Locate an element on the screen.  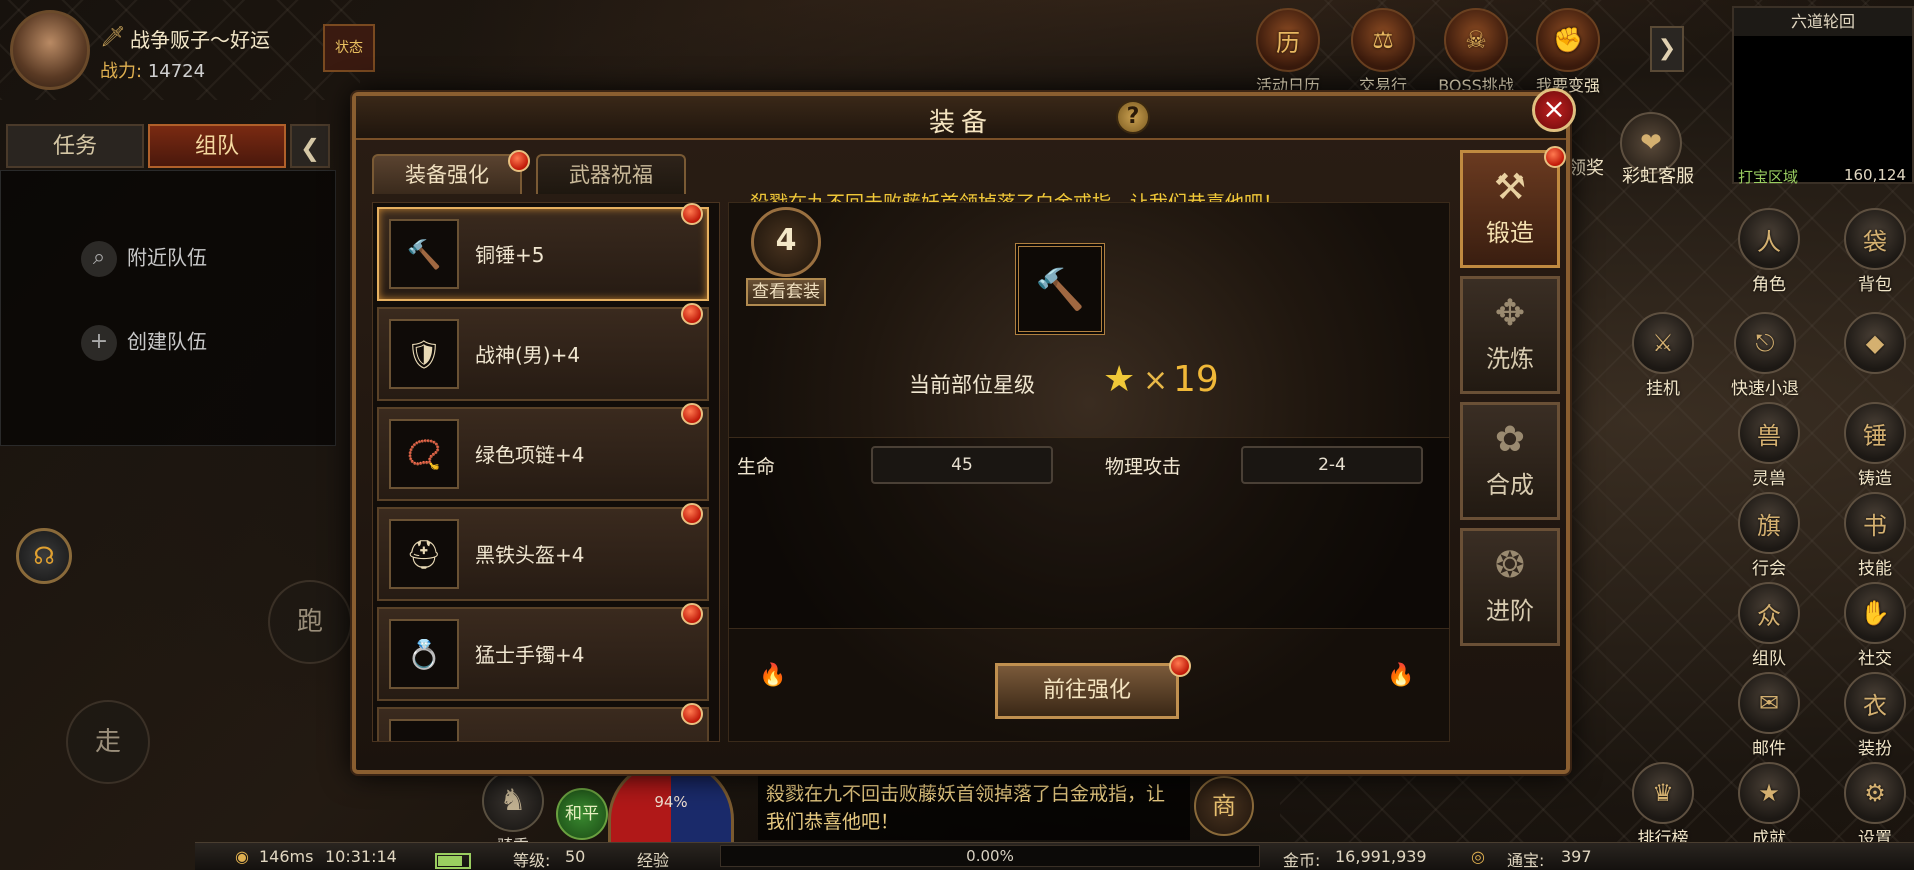
list-item: 📿 绿色项链+4 is located at coordinates (543, 452).